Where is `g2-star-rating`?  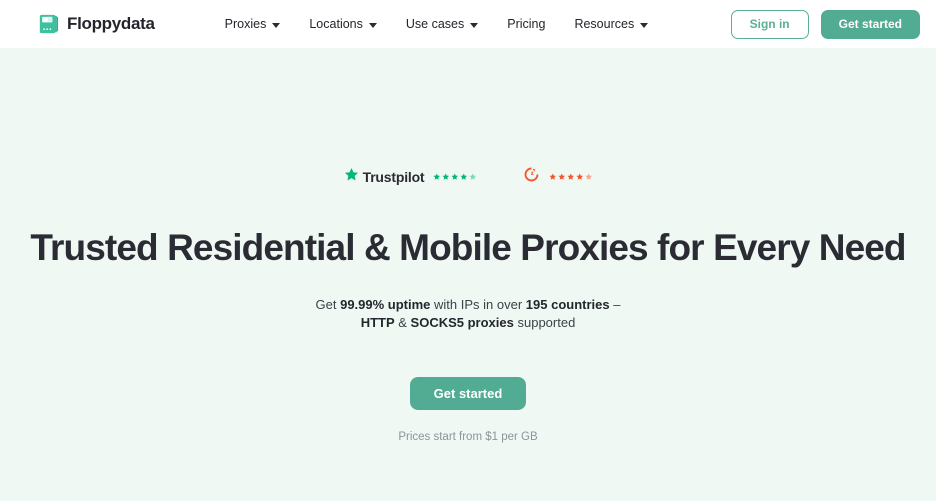
g2-star-rating is located at coordinates (571, 177).